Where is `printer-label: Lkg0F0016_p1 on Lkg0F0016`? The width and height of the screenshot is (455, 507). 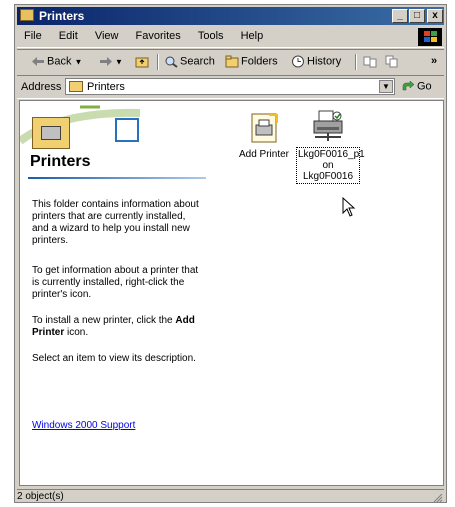 printer-label: Lkg0F0016_p1 on Lkg0F0016 is located at coordinates (330, 165).